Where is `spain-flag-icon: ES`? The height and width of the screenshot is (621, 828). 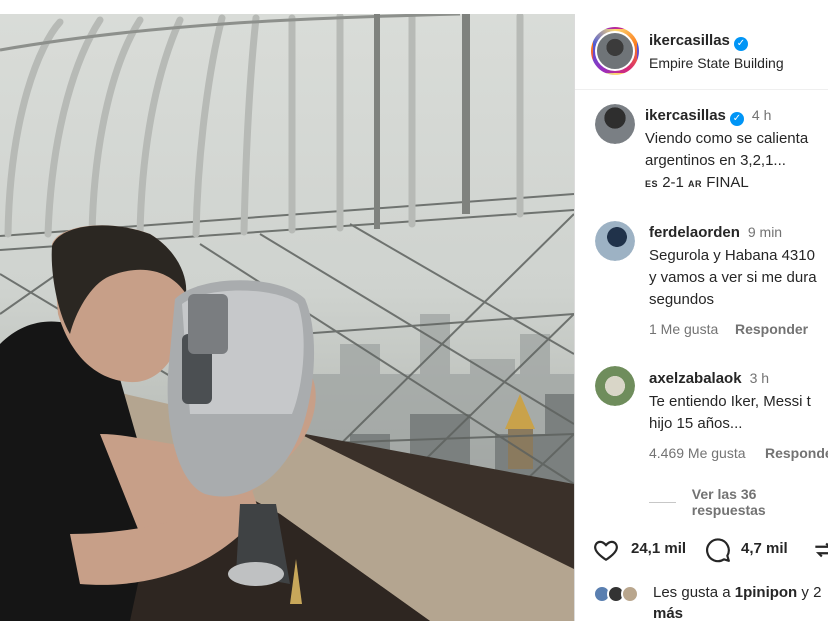
spain-flag-icon: ES is located at coordinates (652, 184).